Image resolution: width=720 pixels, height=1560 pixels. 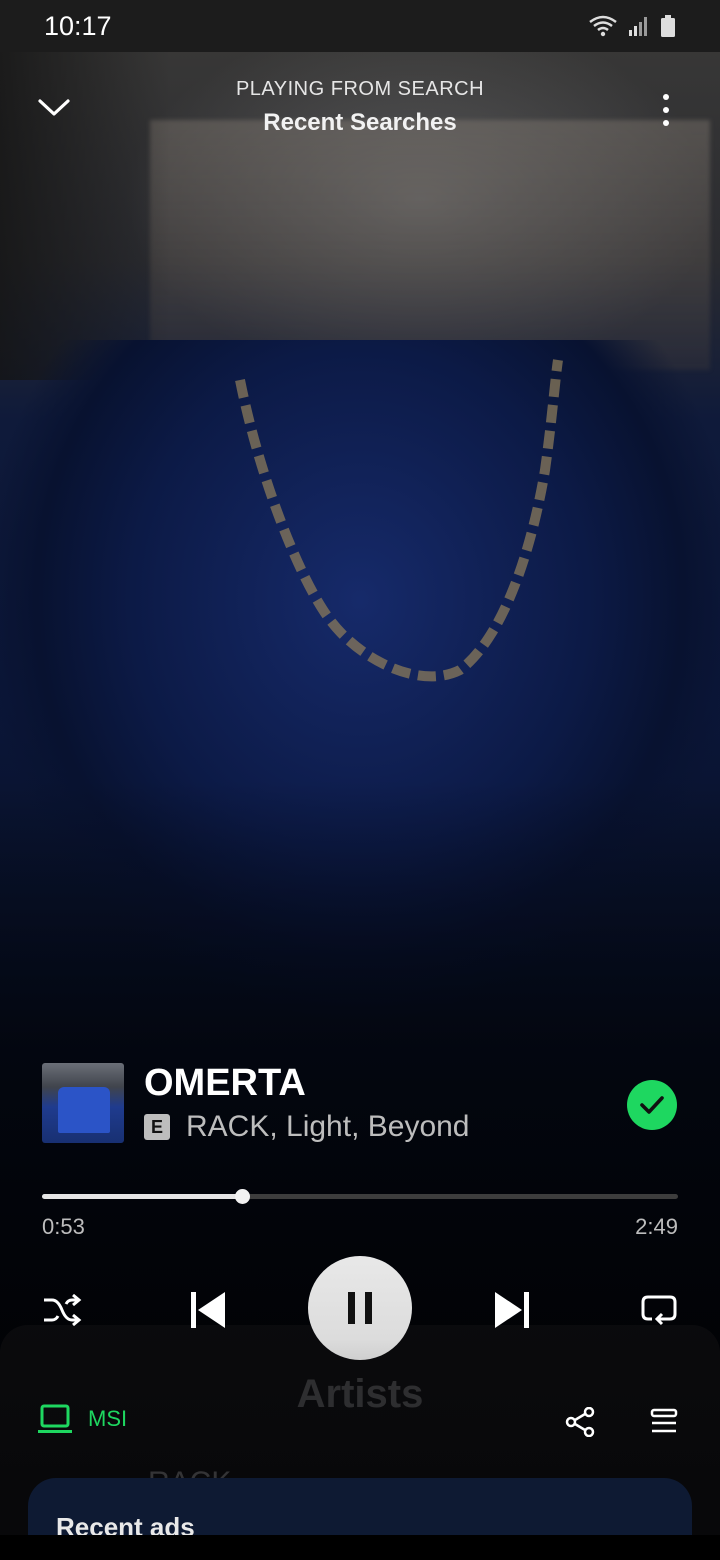 I want to click on playing-context: PLAYING FROM SEARCH Recent Searches, so click(x=360, y=107).